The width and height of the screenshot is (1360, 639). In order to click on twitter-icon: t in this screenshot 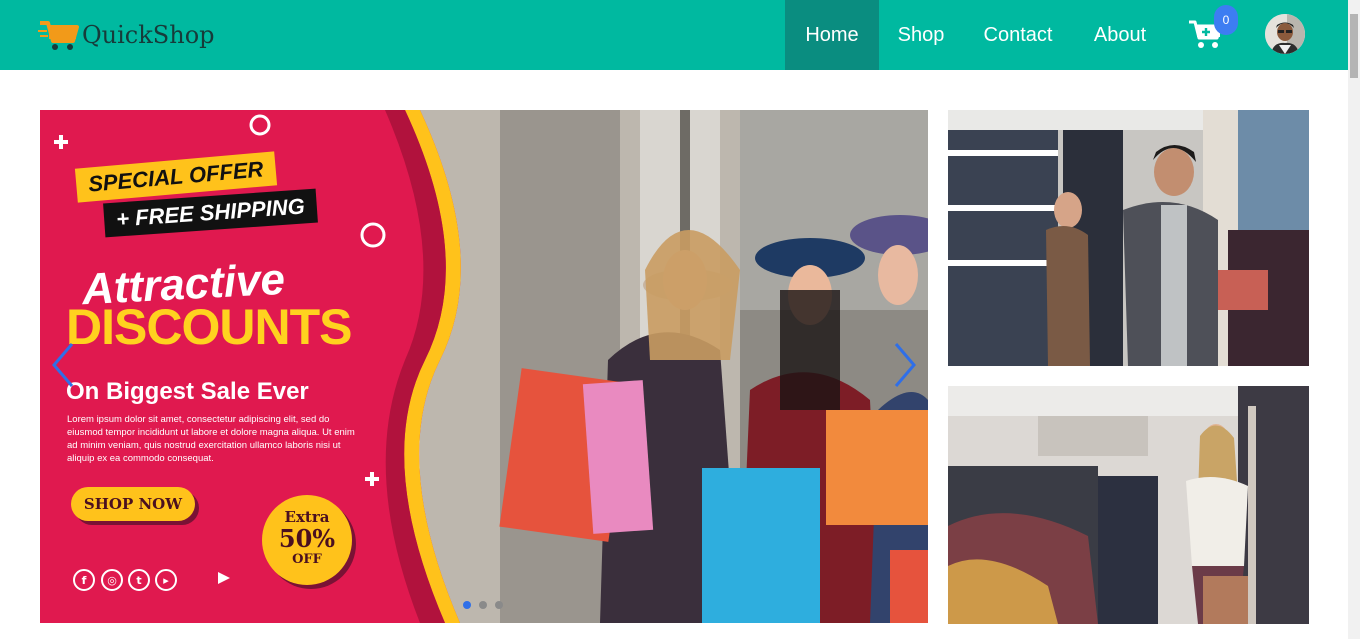, I will do `click(139, 580)`.